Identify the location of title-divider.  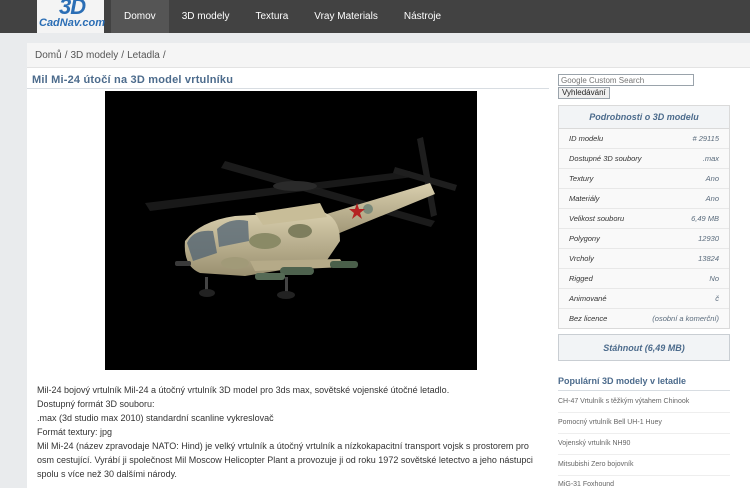
(288, 88).